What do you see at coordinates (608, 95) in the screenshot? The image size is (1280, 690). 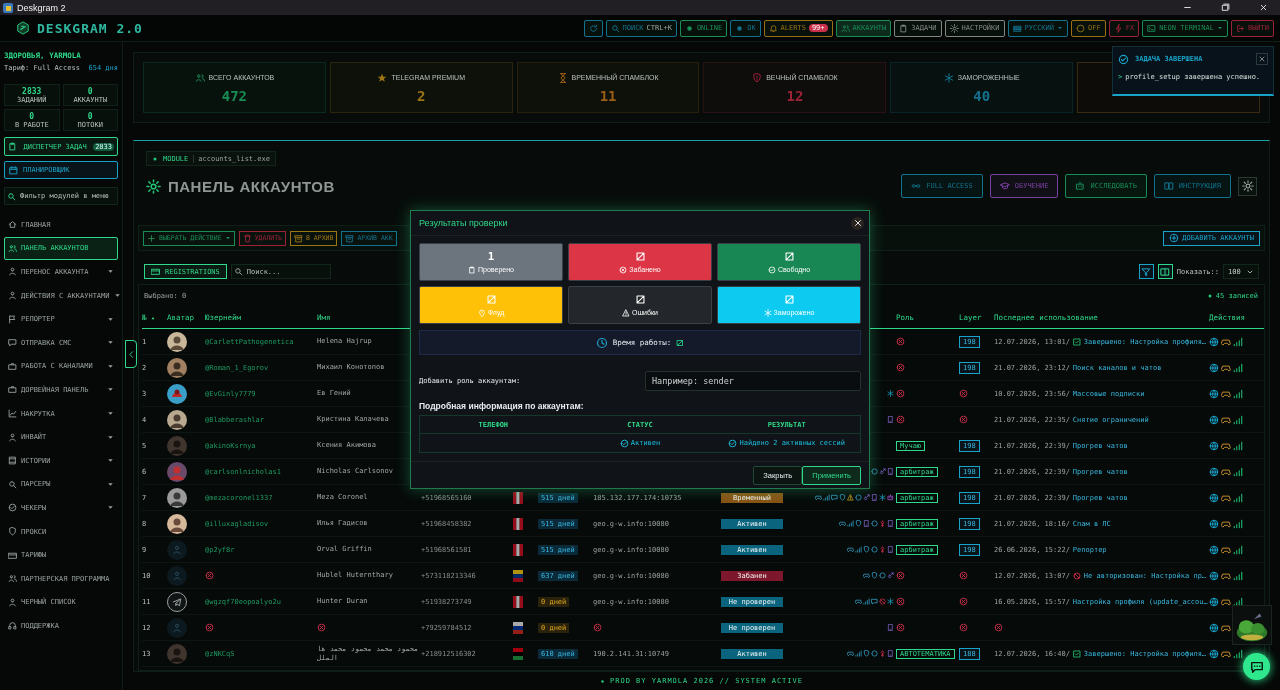 I see `card-value: 11` at bounding box center [608, 95].